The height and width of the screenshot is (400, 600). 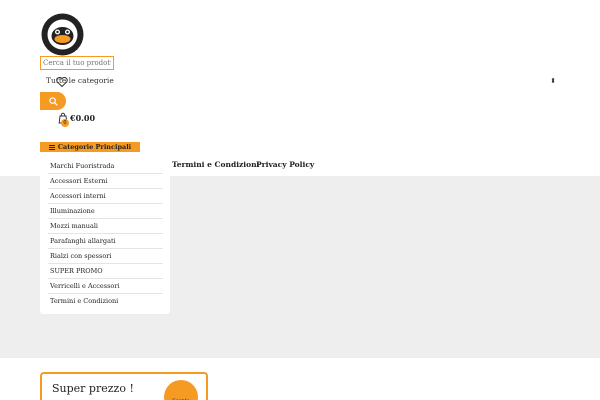 What do you see at coordinates (105, 181) in the screenshot?
I see `category-item: Accessori Esterni` at bounding box center [105, 181].